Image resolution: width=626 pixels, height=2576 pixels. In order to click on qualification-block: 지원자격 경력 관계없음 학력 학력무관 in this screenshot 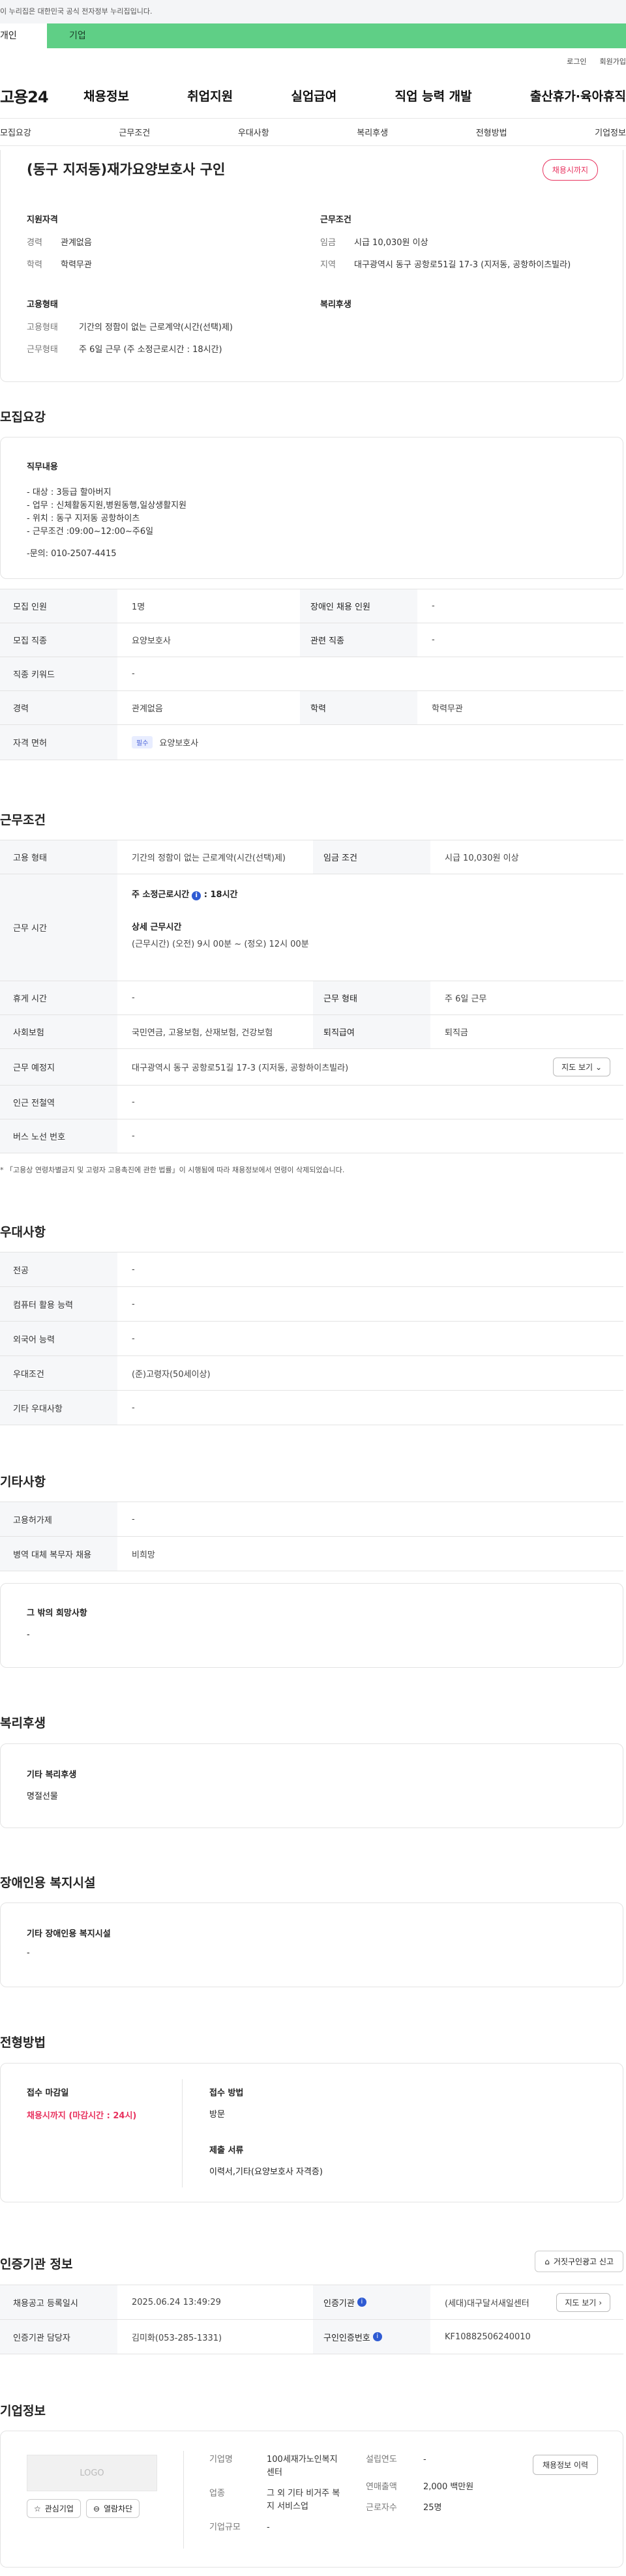, I will do `click(164, 247)`.